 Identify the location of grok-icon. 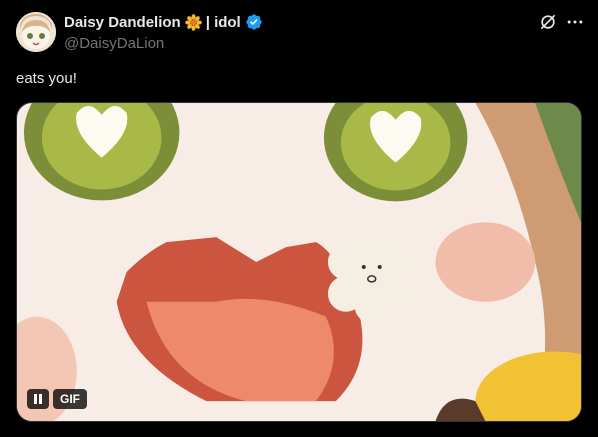
(548, 22).